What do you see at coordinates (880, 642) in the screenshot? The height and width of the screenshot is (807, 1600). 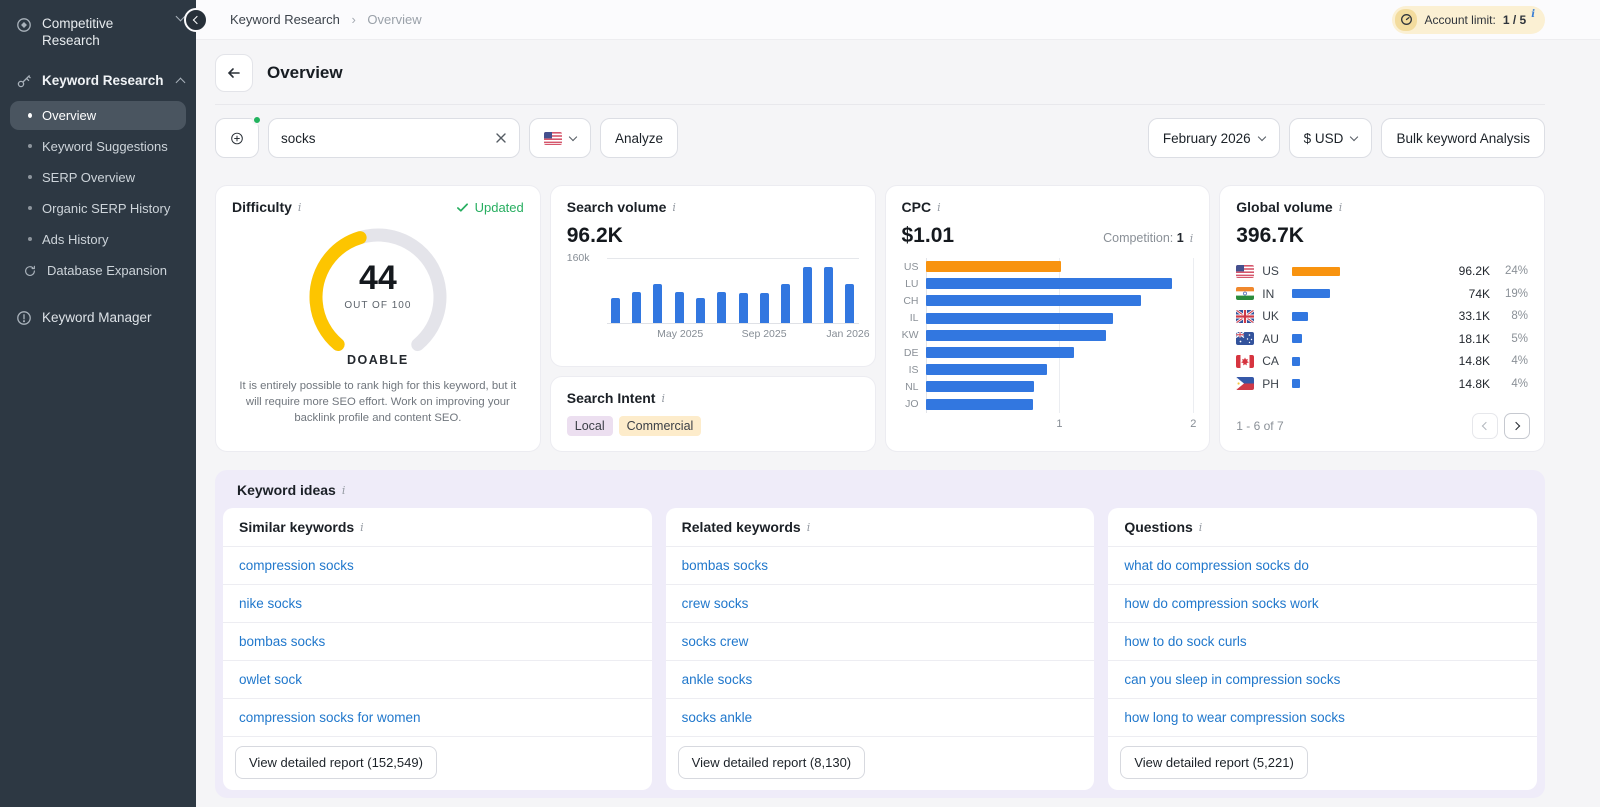 I see `keyword-link: socks crew` at bounding box center [880, 642].